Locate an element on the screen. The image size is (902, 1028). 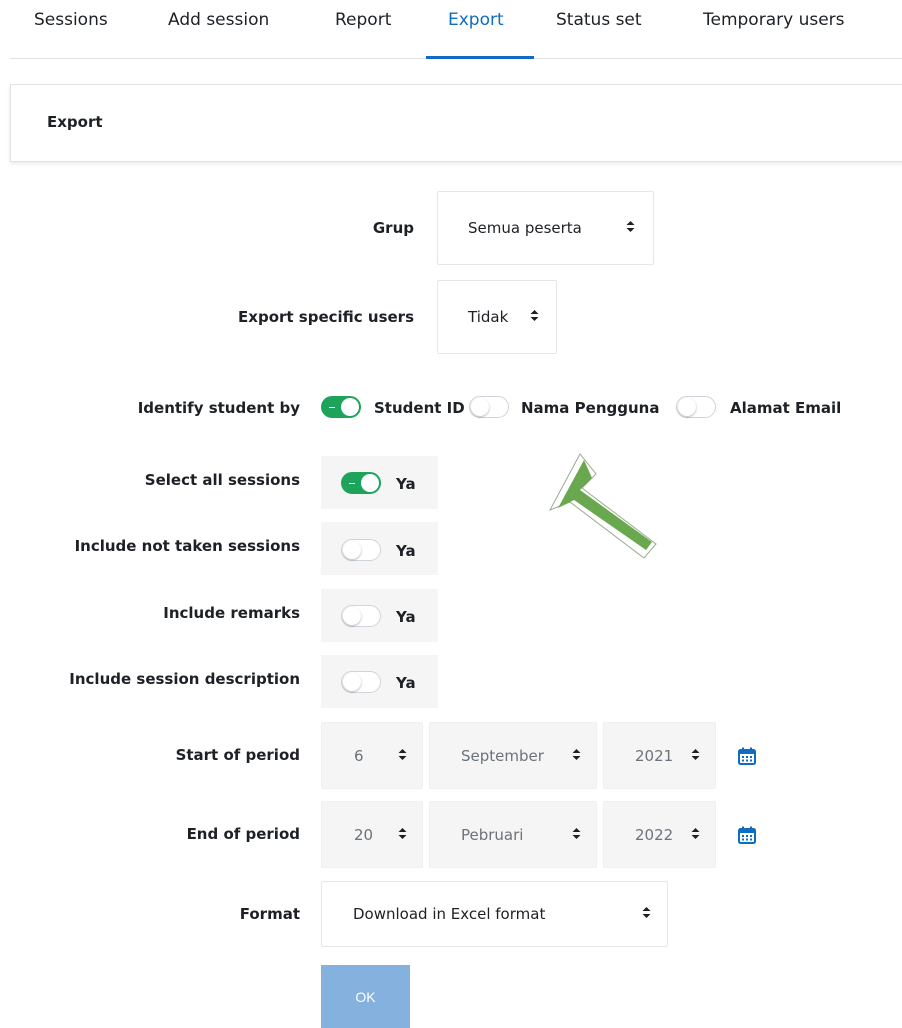
toggle-email is located at coordinates (696, 407).